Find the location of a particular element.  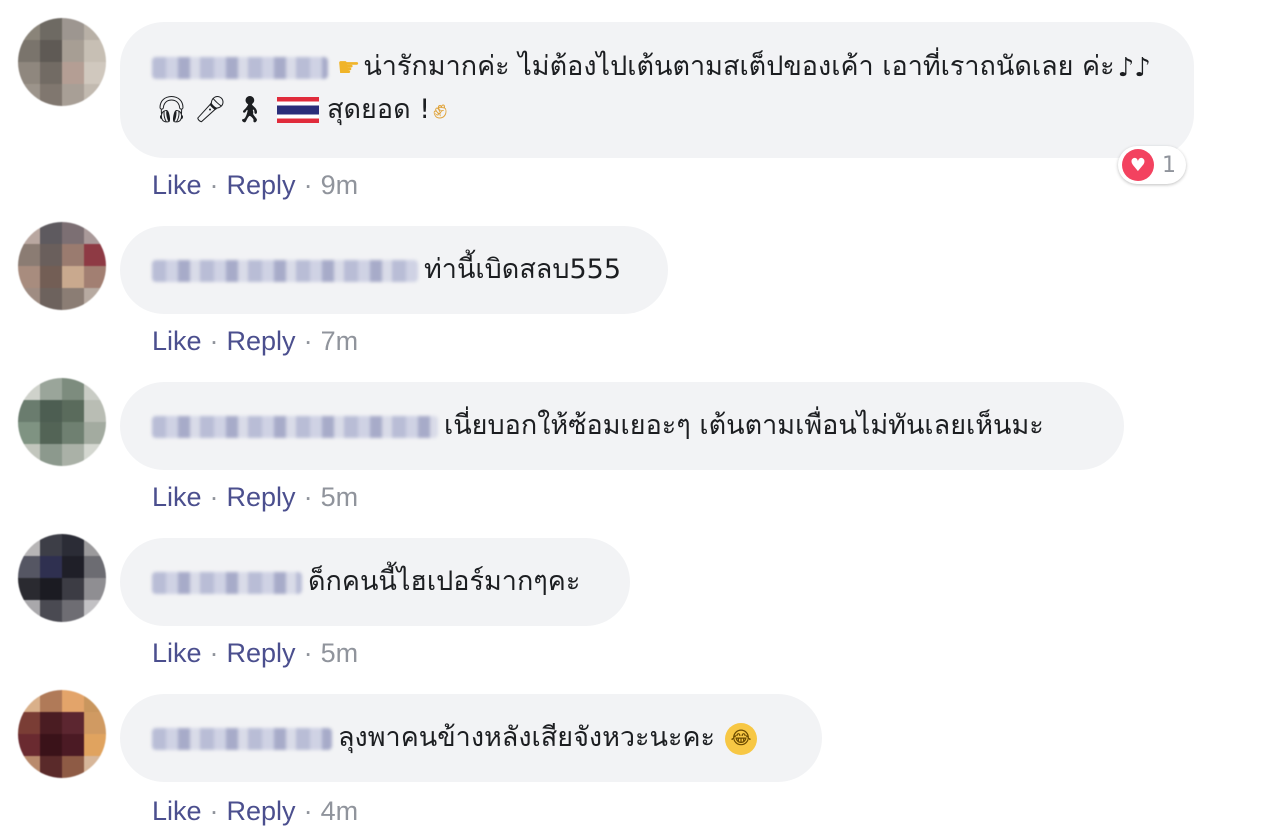

headphones-icon: 🎧︎ is located at coordinates (172, 110).